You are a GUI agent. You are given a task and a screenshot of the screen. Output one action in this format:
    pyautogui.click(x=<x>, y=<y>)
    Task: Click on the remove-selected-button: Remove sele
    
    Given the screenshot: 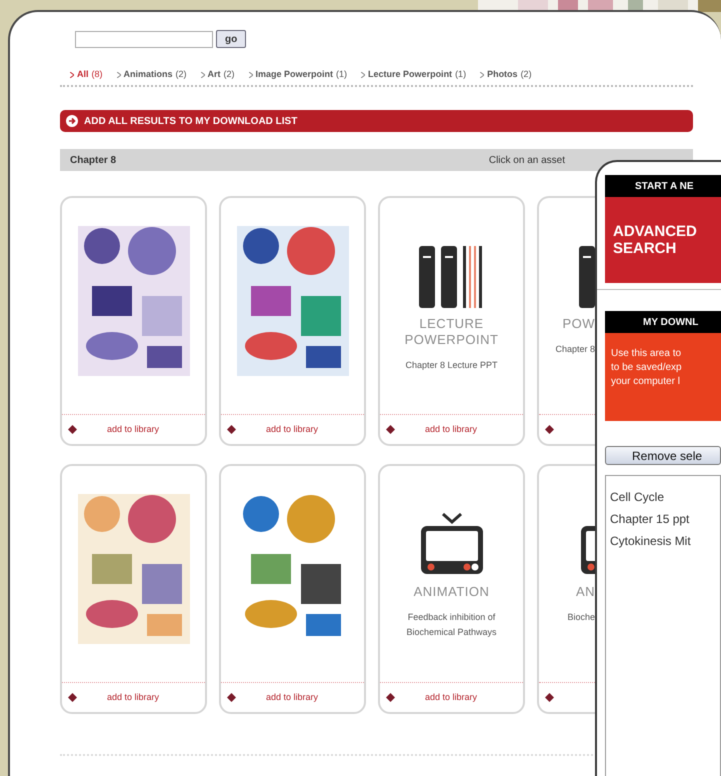 What is the action you would take?
    pyautogui.click(x=663, y=455)
    